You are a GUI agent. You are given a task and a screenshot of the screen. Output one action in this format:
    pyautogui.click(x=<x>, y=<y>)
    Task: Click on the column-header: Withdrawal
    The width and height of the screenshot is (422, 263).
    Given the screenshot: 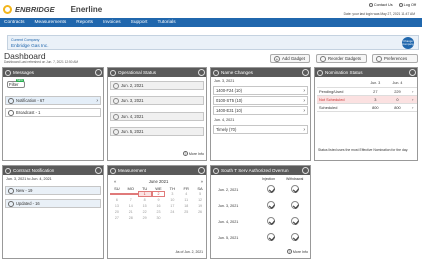 What is the action you would take?
    pyautogui.click(x=295, y=179)
    